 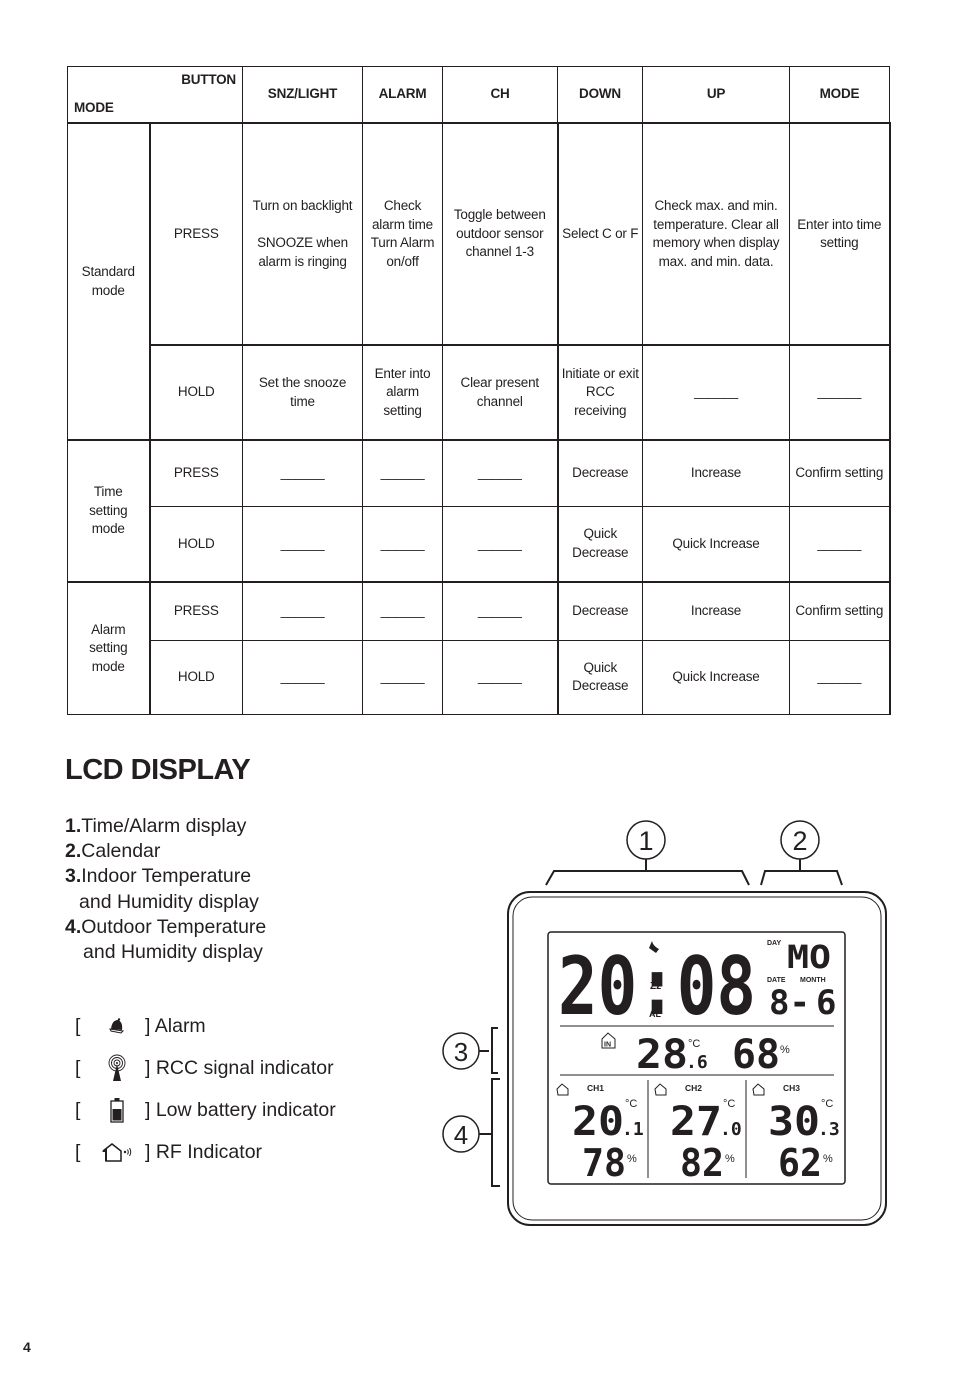 What do you see at coordinates (117, 1026) in the screenshot?
I see `alarm-bell-icon` at bounding box center [117, 1026].